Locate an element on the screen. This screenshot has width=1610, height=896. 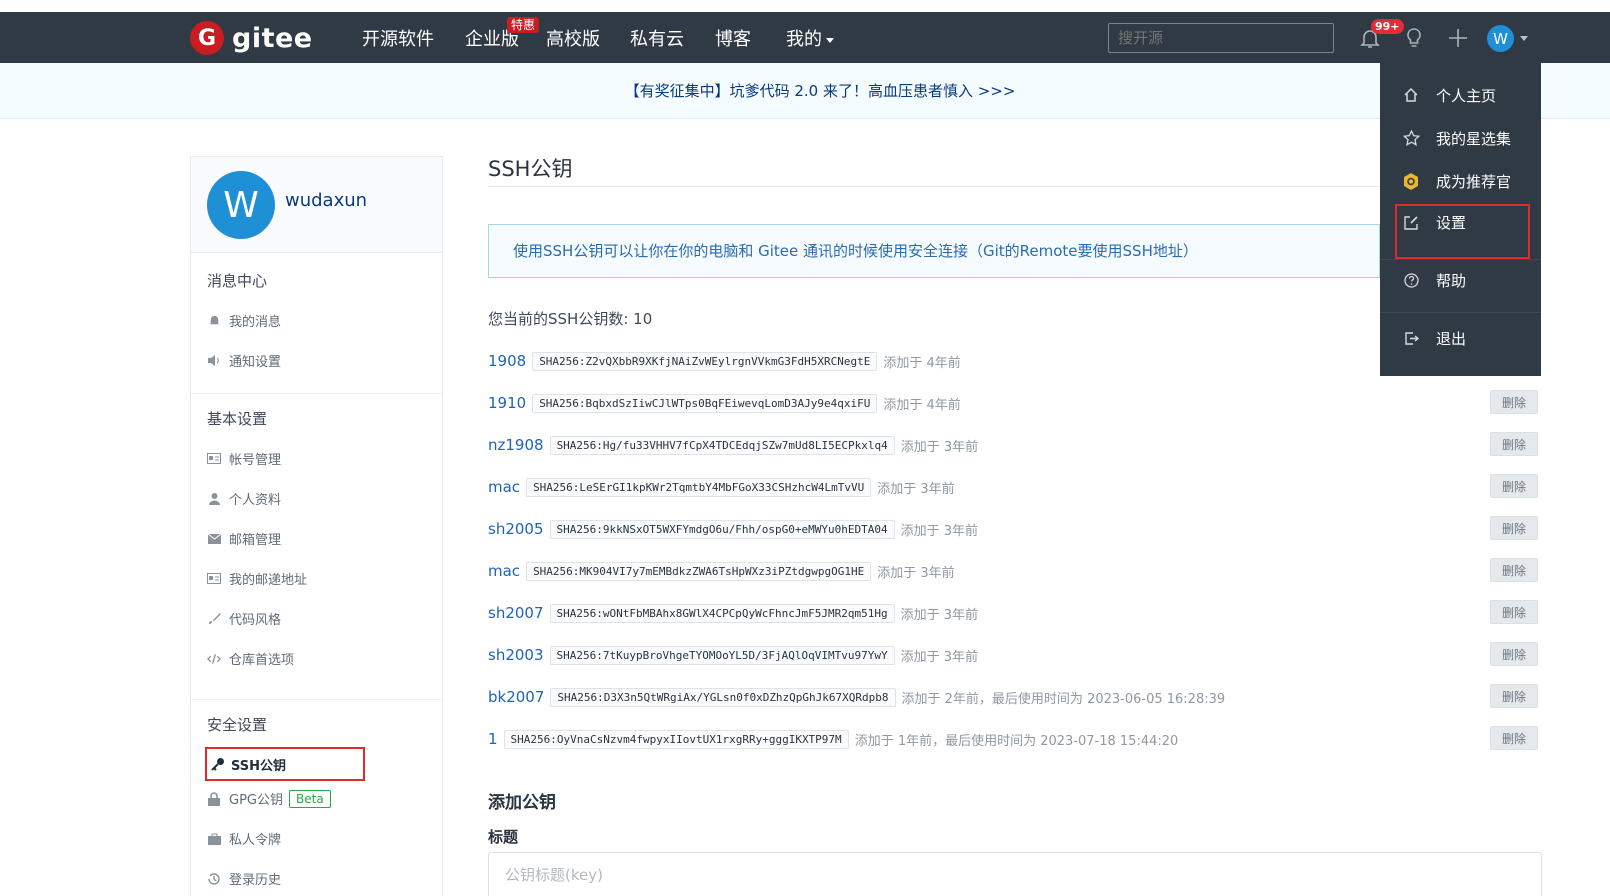
help-icon is located at coordinates (1411, 280).